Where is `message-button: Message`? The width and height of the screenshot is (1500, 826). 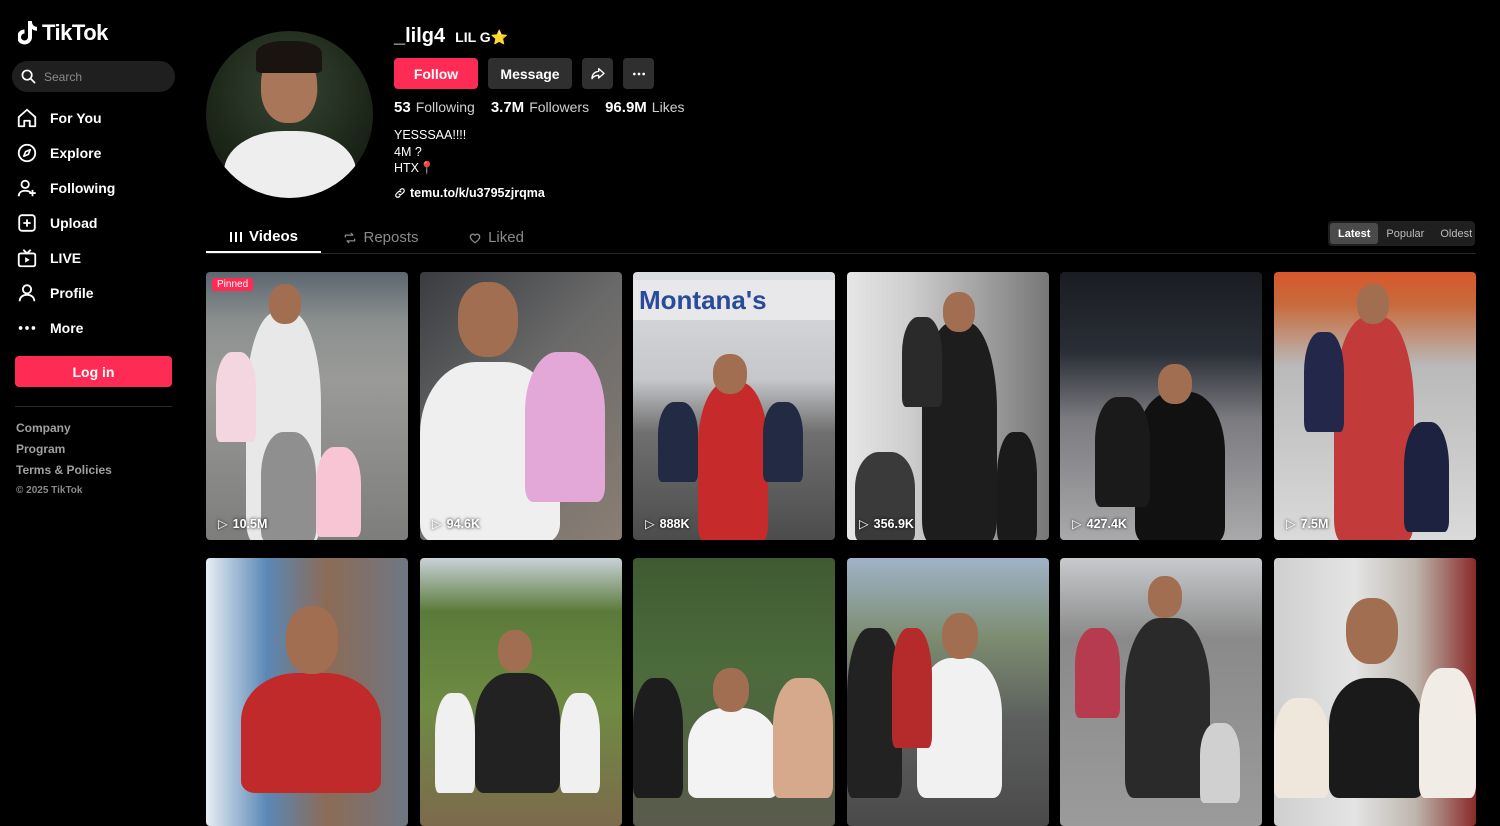 message-button: Message is located at coordinates (530, 73).